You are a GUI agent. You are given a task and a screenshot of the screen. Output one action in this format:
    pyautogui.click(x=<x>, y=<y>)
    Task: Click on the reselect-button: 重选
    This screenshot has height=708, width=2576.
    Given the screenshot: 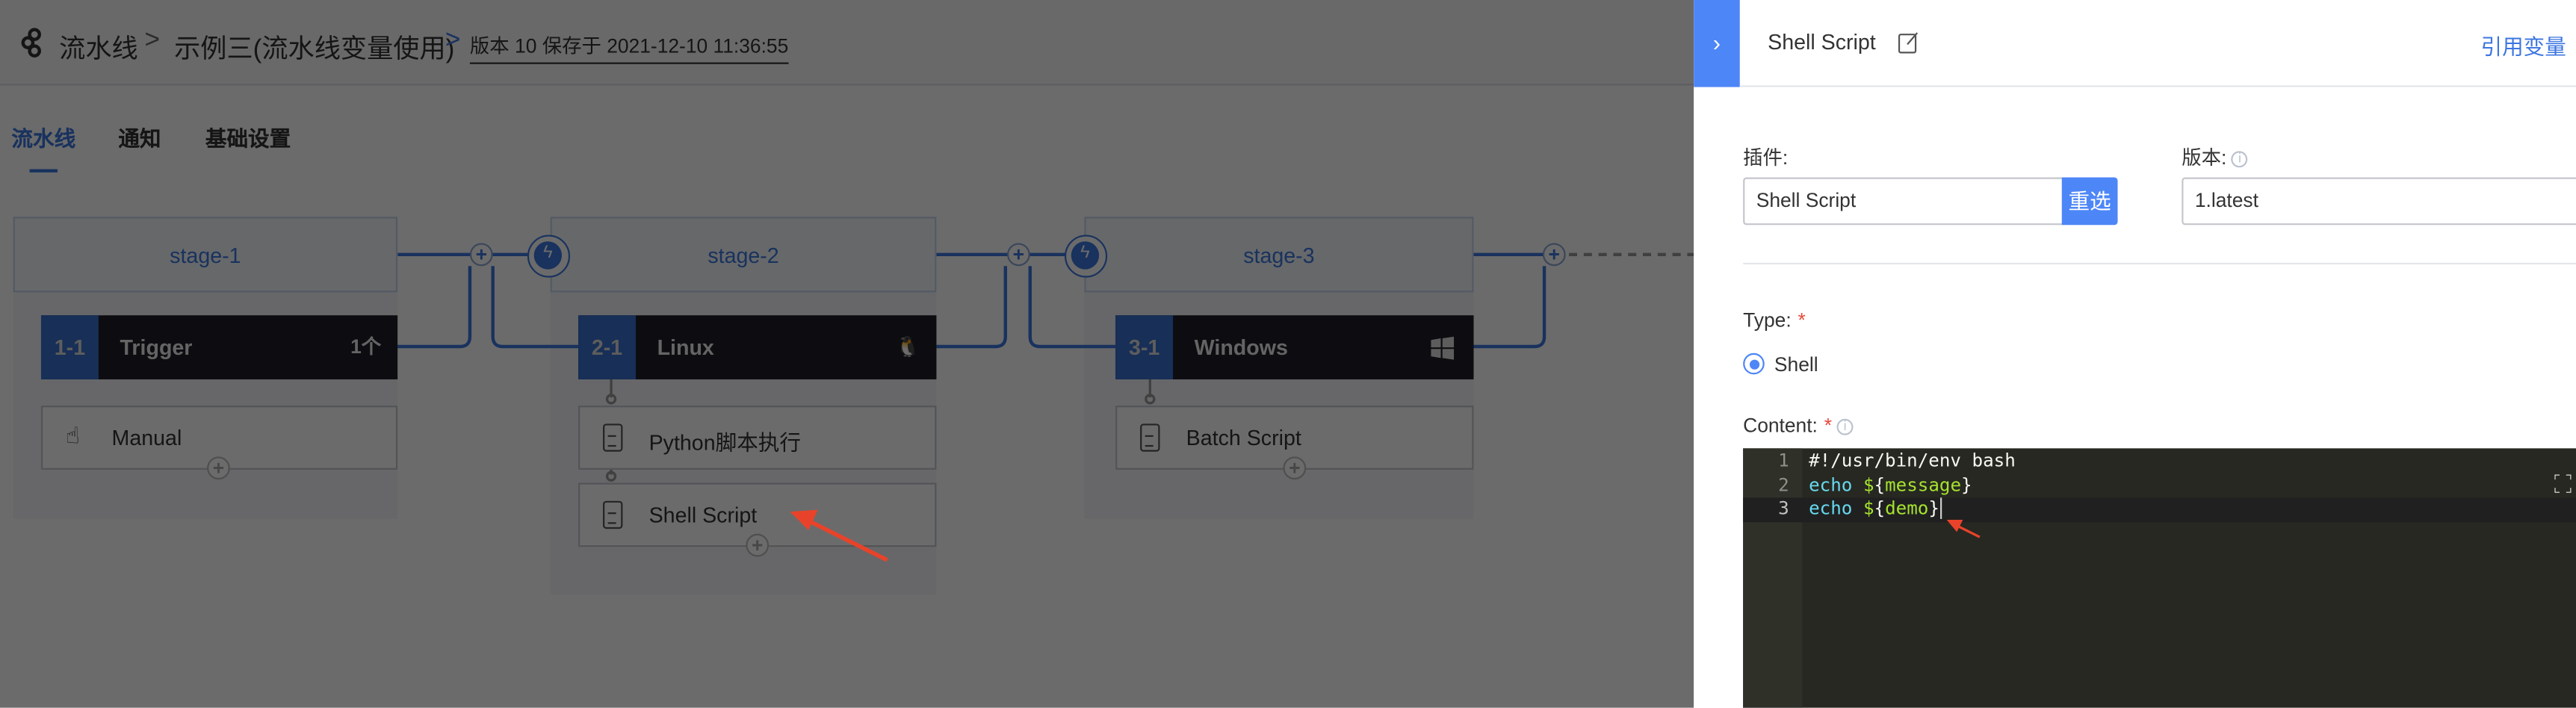 What is the action you would take?
    pyautogui.click(x=2089, y=201)
    